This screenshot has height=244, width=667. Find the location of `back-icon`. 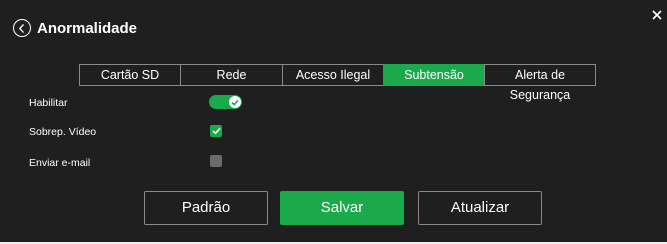

back-icon is located at coordinates (22, 28).